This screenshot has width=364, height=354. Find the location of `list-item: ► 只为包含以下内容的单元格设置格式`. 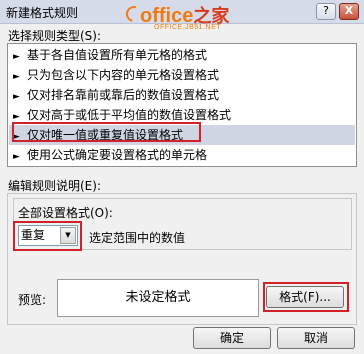

list-item: ► 只为包含以下内容的单元格设置格式 is located at coordinates (182, 75).